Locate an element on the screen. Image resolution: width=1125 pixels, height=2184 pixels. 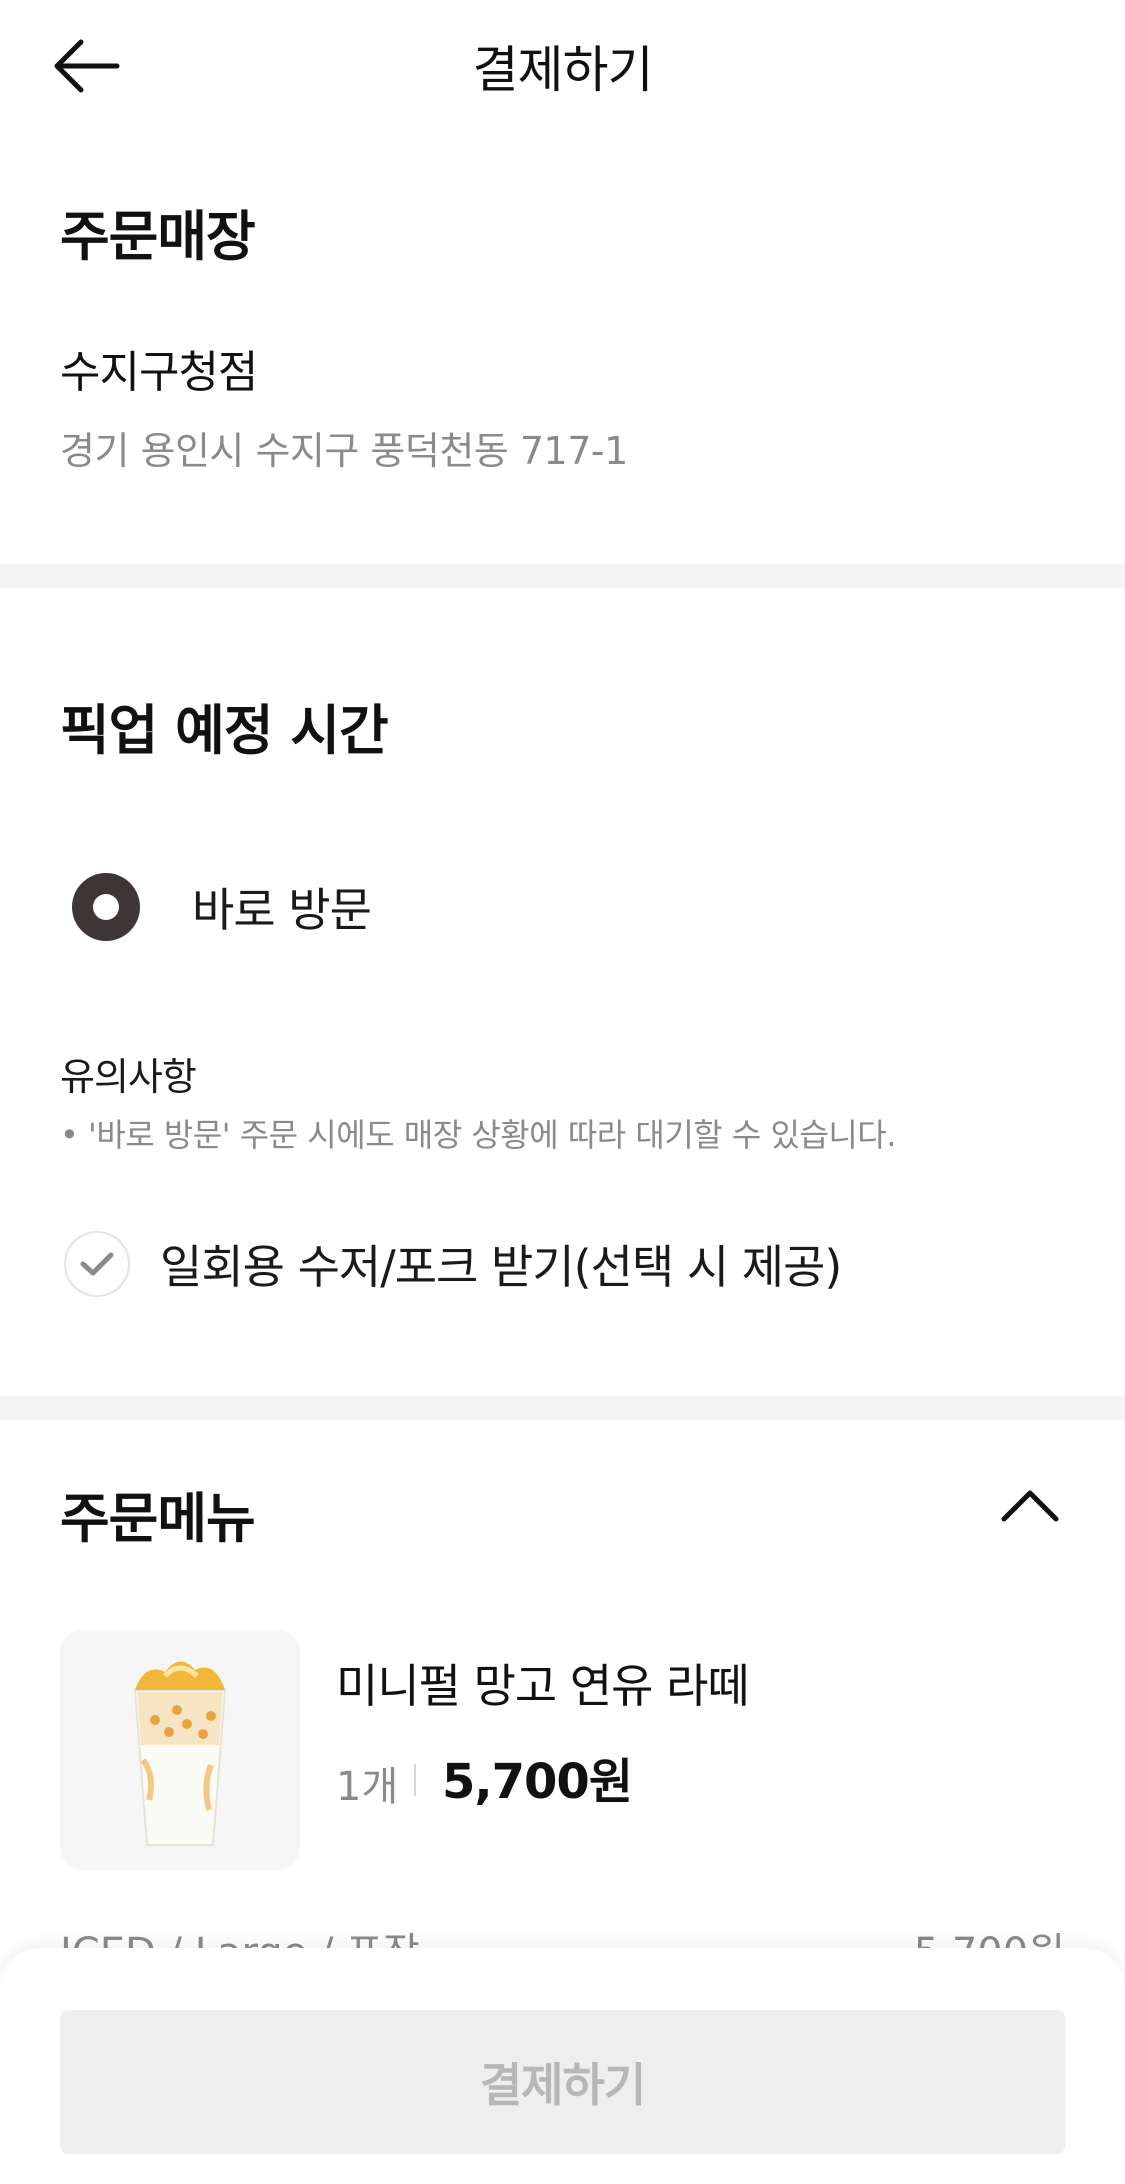
notice-text: • '바로 방문' 주문 시에도 매장 상황에 따라 대기할 수 있습니다. is located at coordinates (478, 1135).